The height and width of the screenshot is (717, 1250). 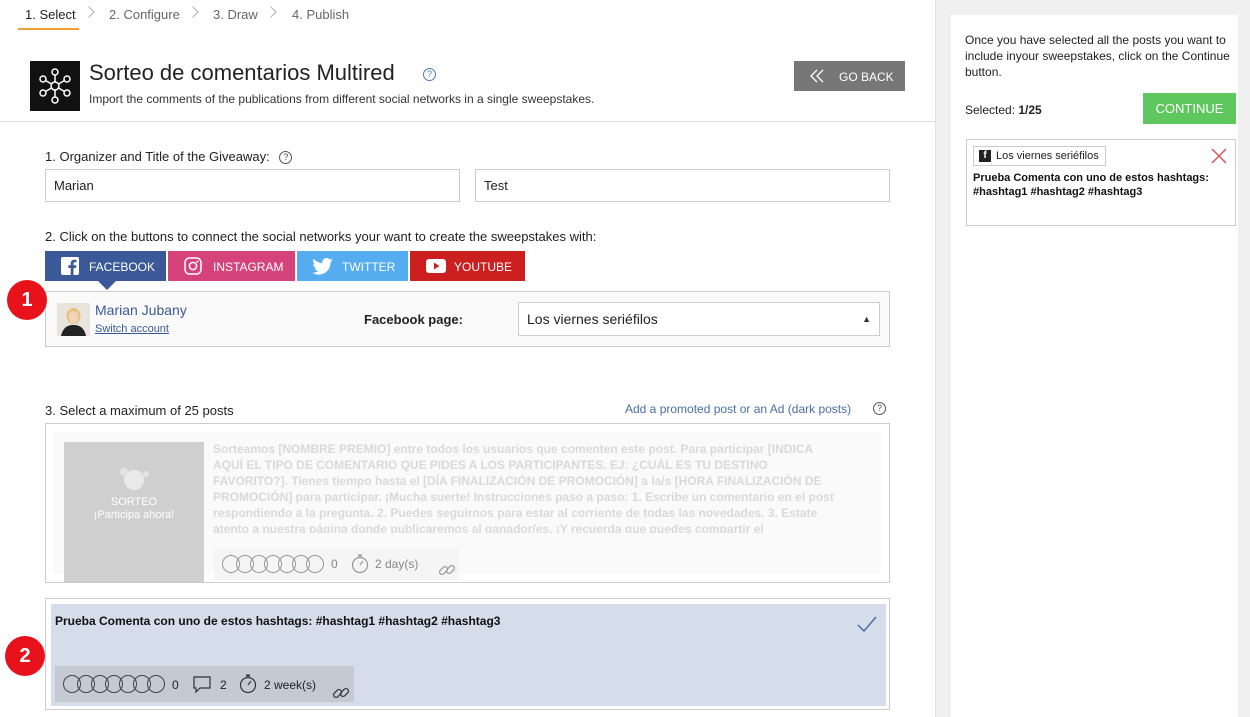 What do you see at coordinates (397, 564) in the screenshot?
I see `post-age: 2 day(s)` at bounding box center [397, 564].